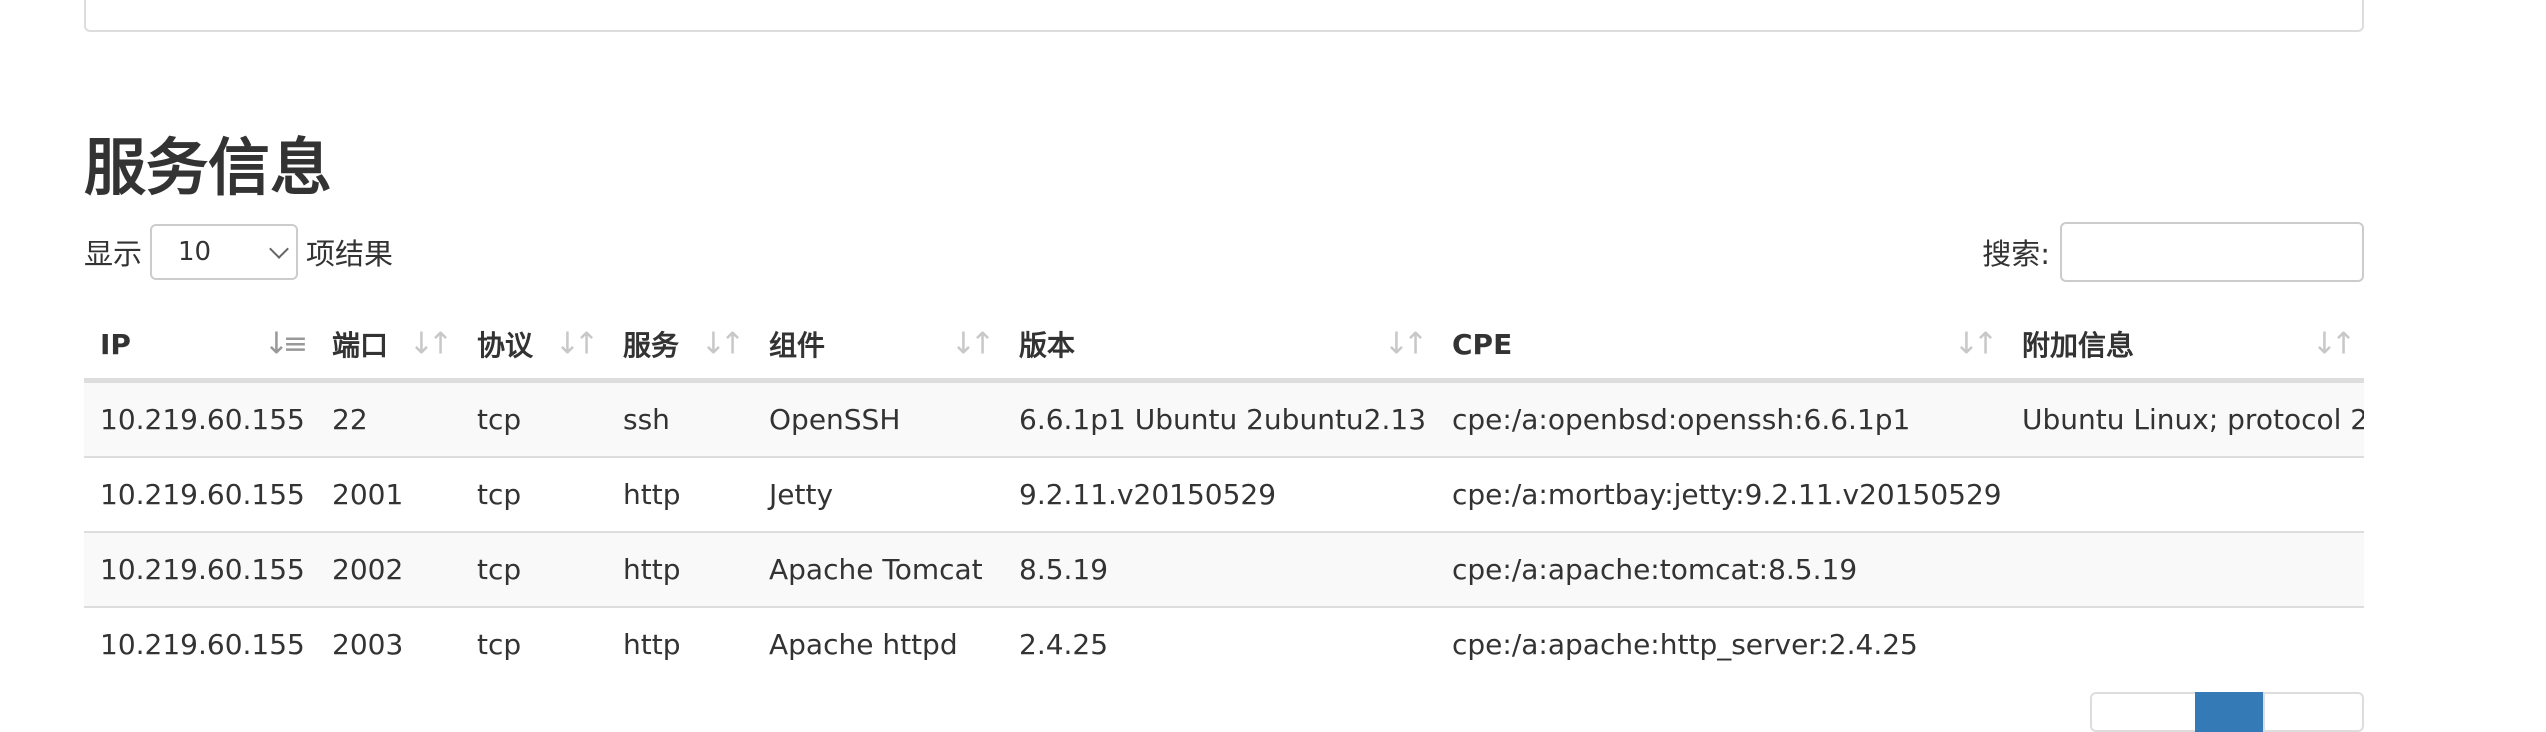  Describe the element at coordinates (878, 569) in the screenshot. I see `cell-component: Apache Tomcat` at that location.